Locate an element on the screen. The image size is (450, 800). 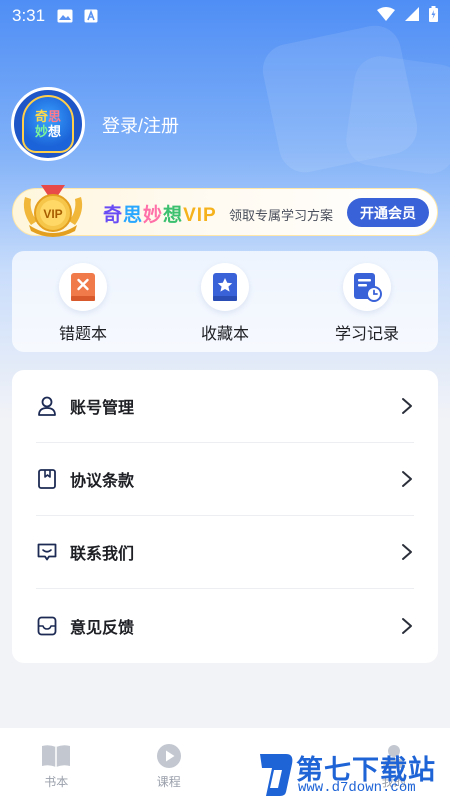
app-notification-icon is located at coordinates (91, 16).